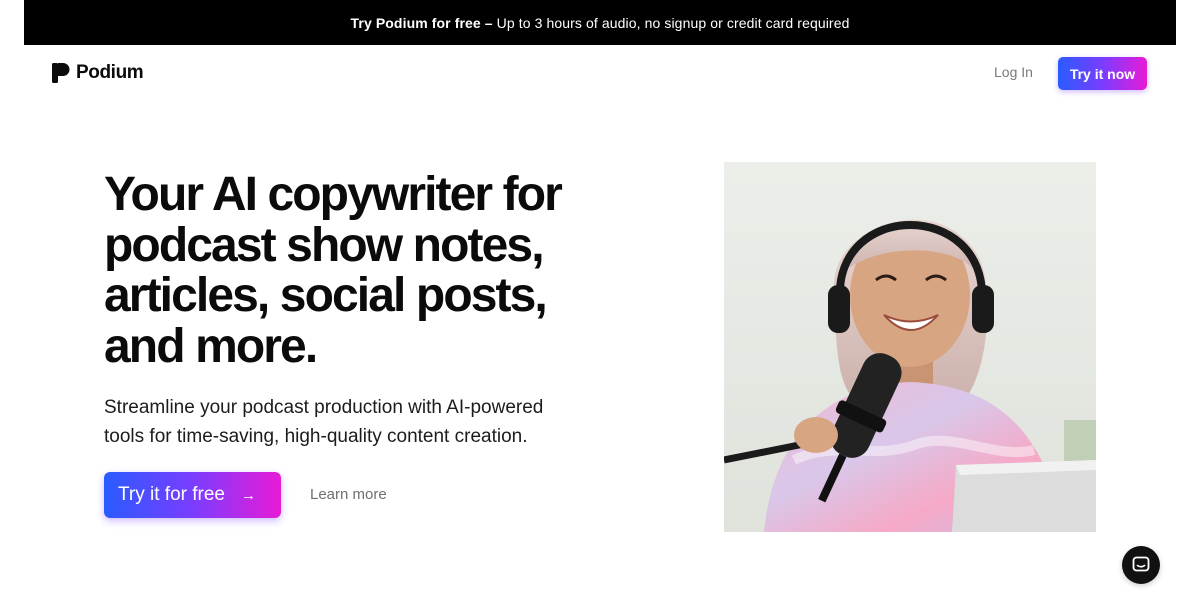 The image size is (1200, 600). What do you see at coordinates (421, 22) in the screenshot?
I see `announcement-bold: Try Podium for free –` at bounding box center [421, 22].